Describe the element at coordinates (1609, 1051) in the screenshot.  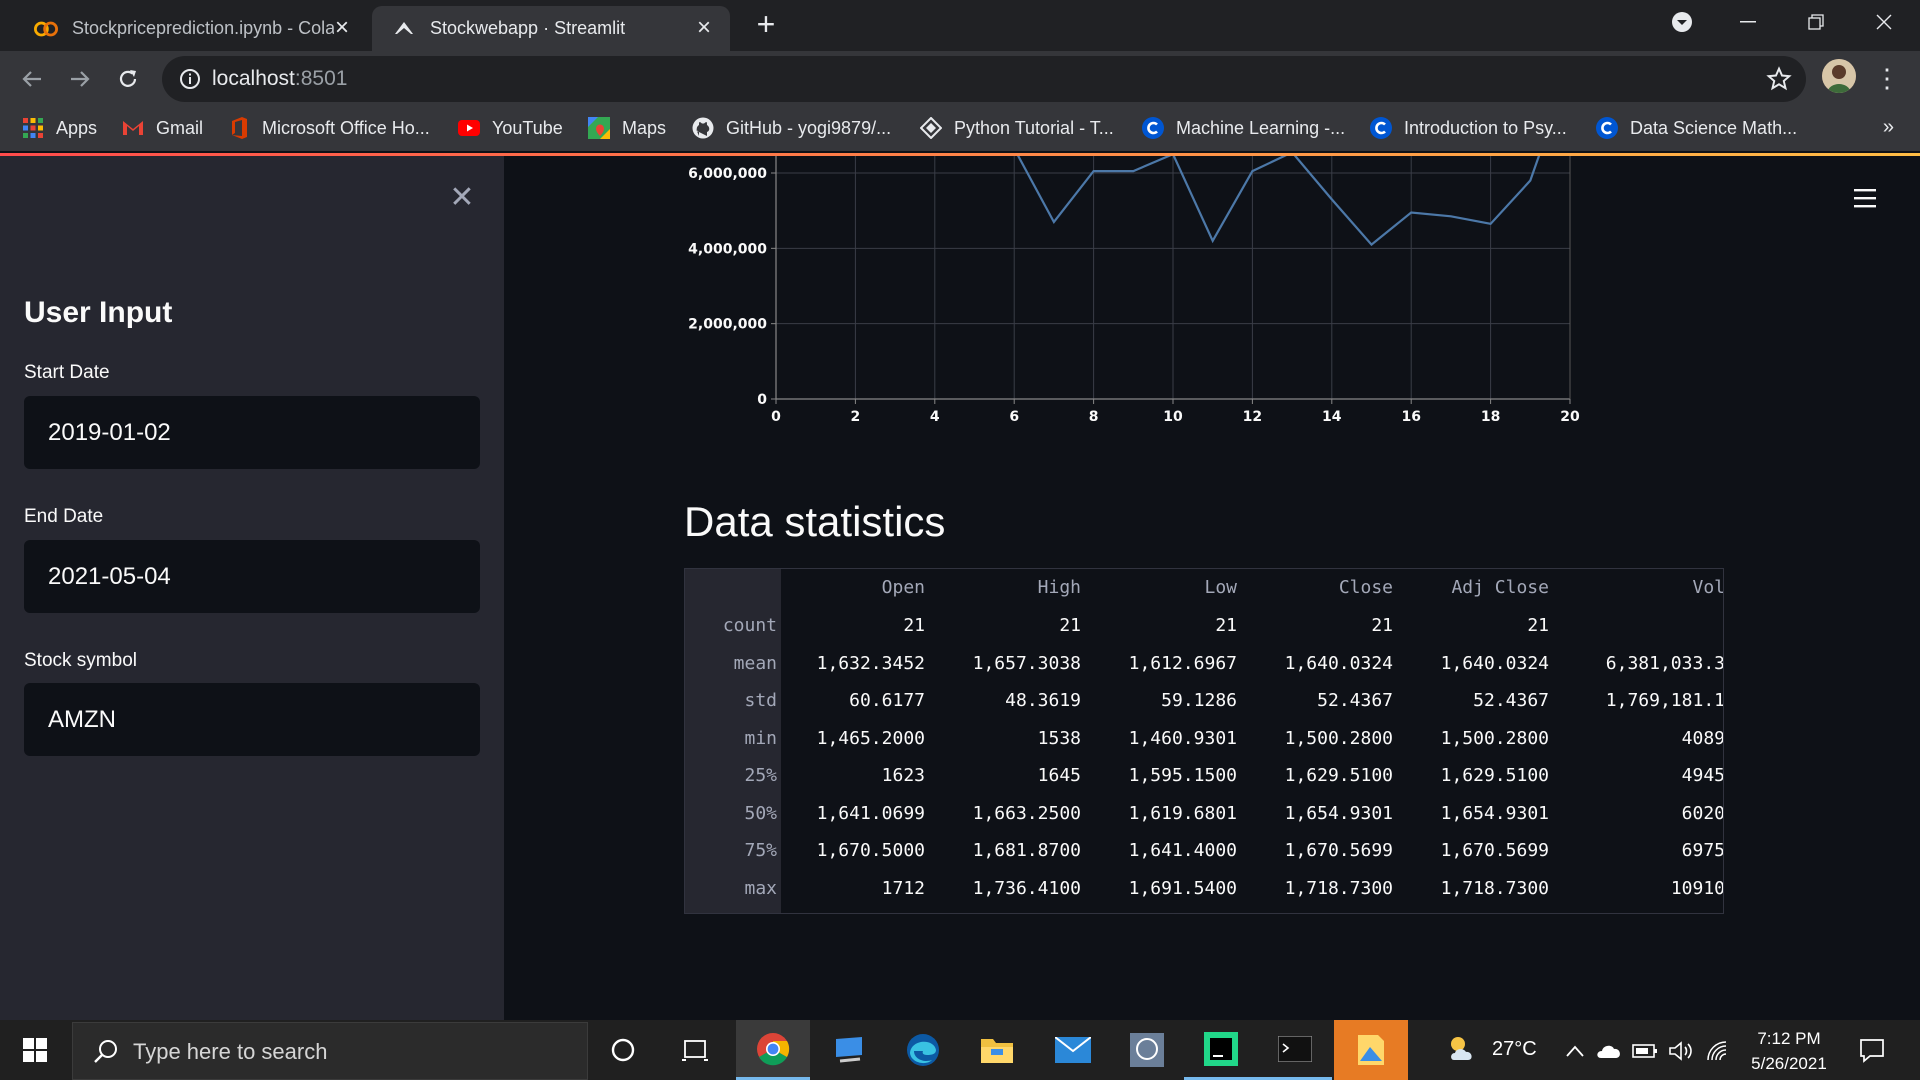
I see `onedrive-tray` at that location.